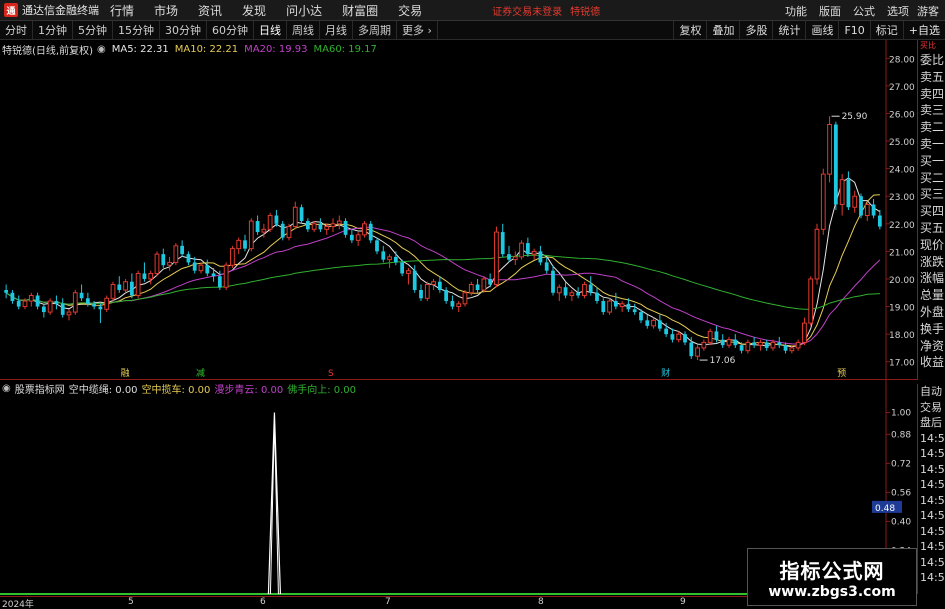 The width and height of the screenshot is (945, 609). Describe the element at coordinates (131, 602) in the screenshot. I see `date-label: 5` at that location.